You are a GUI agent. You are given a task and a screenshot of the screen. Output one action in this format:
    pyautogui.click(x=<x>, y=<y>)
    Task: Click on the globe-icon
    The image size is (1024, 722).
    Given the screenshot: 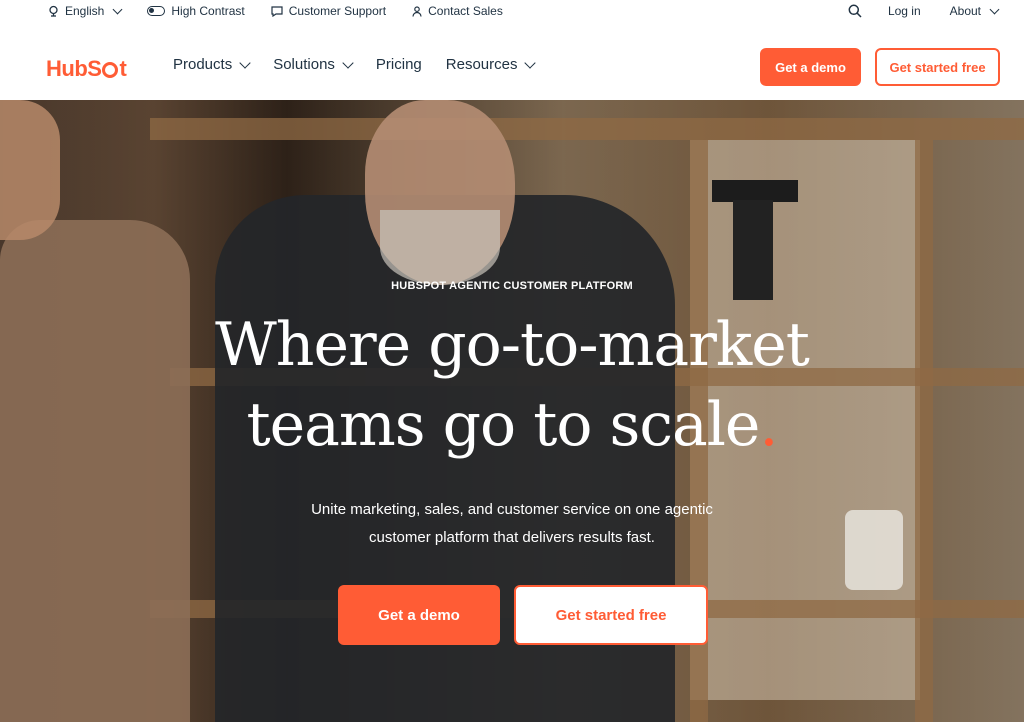 What is the action you would take?
    pyautogui.click(x=53, y=11)
    